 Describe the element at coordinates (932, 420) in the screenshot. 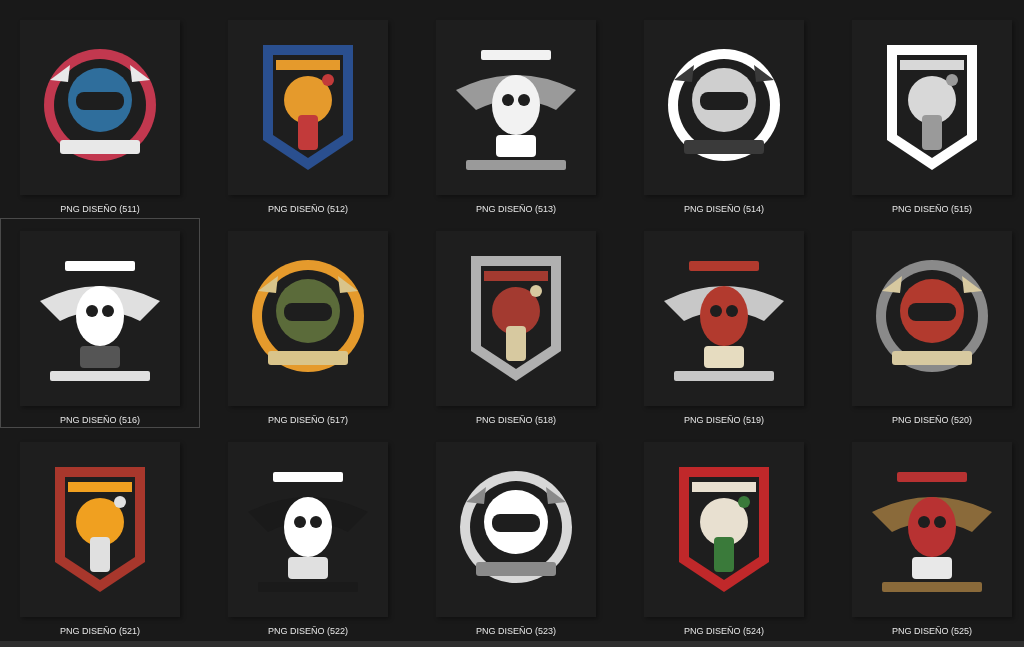

I see `file-name: PNG DISEÑO (520)` at that location.